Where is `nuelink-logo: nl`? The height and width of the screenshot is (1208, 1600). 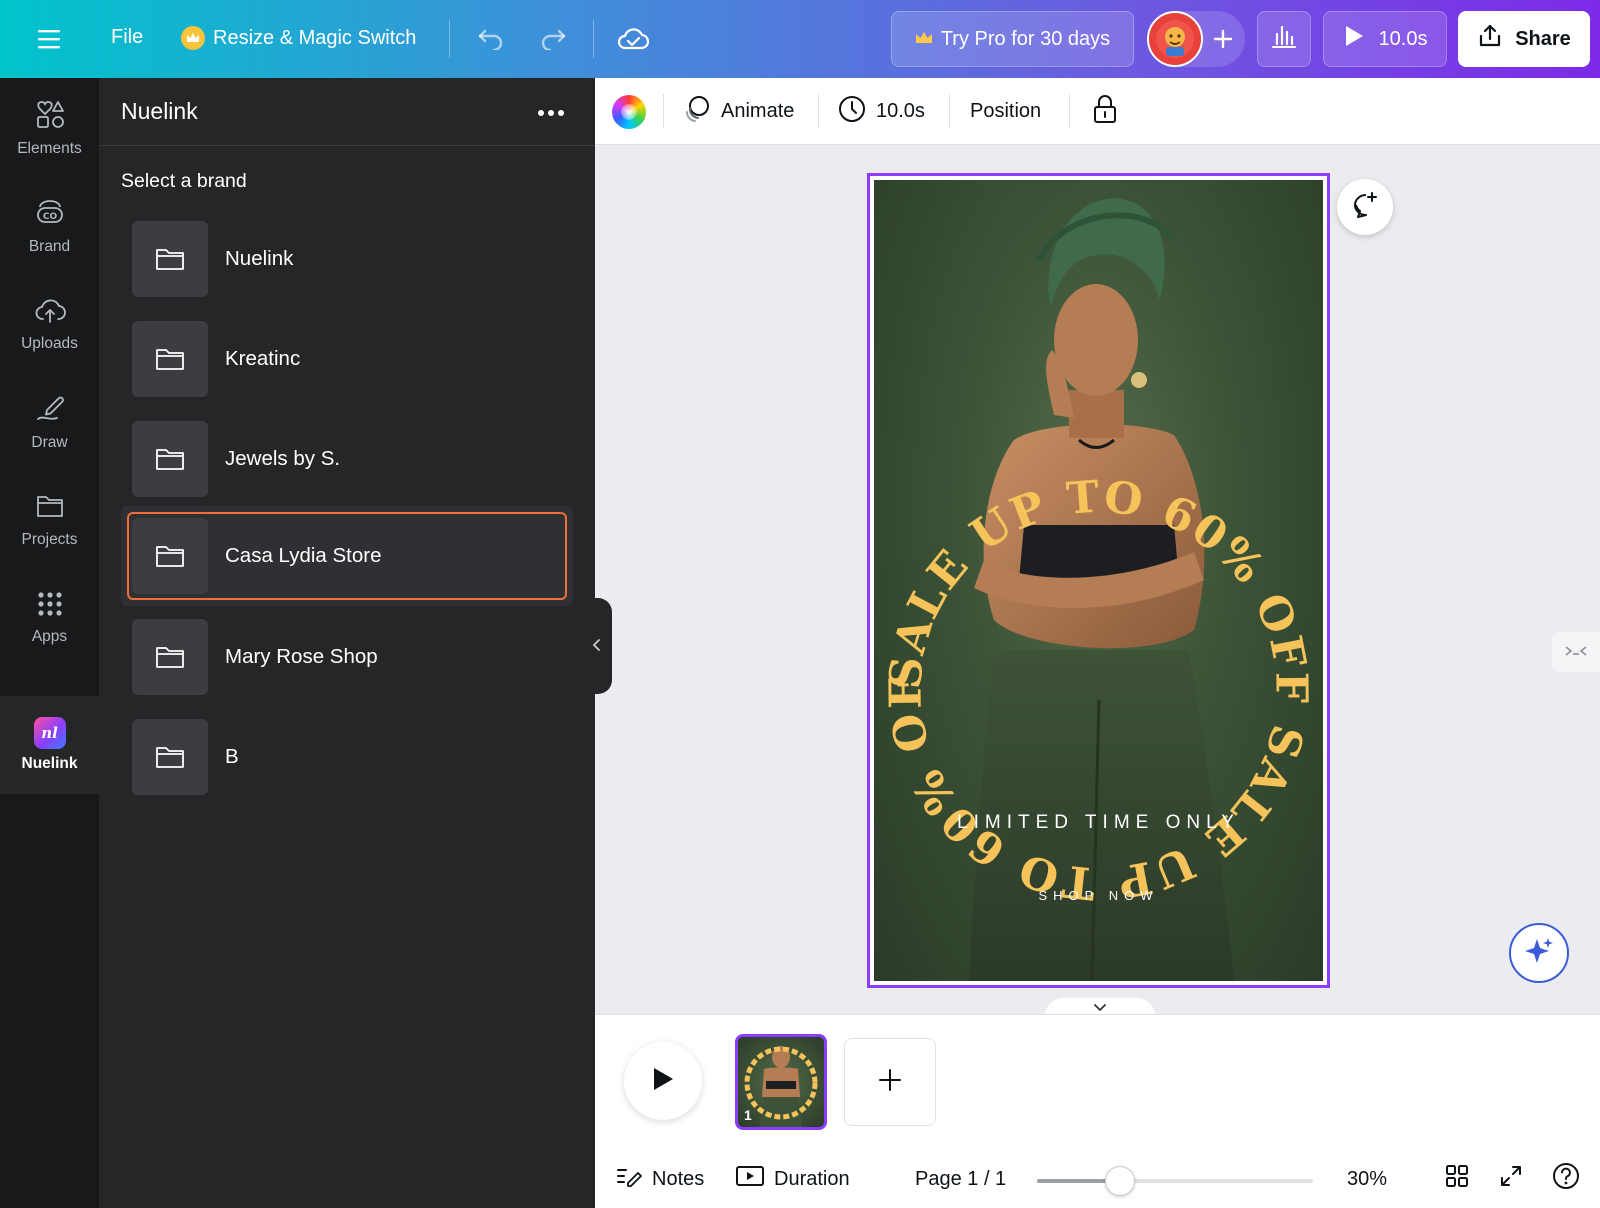 nuelink-logo: nl is located at coordinates (49, 733).